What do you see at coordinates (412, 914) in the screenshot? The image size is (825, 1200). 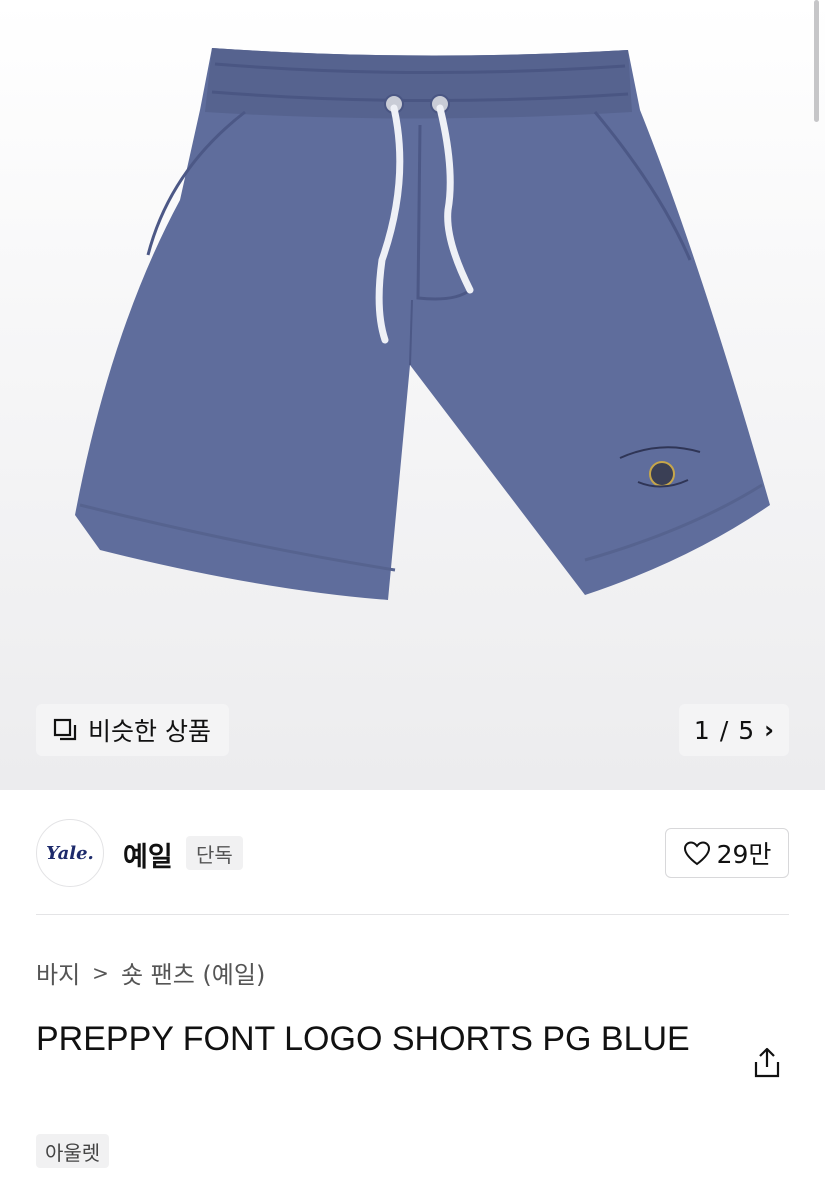 I see `divider` at bounding box center [412, 914].